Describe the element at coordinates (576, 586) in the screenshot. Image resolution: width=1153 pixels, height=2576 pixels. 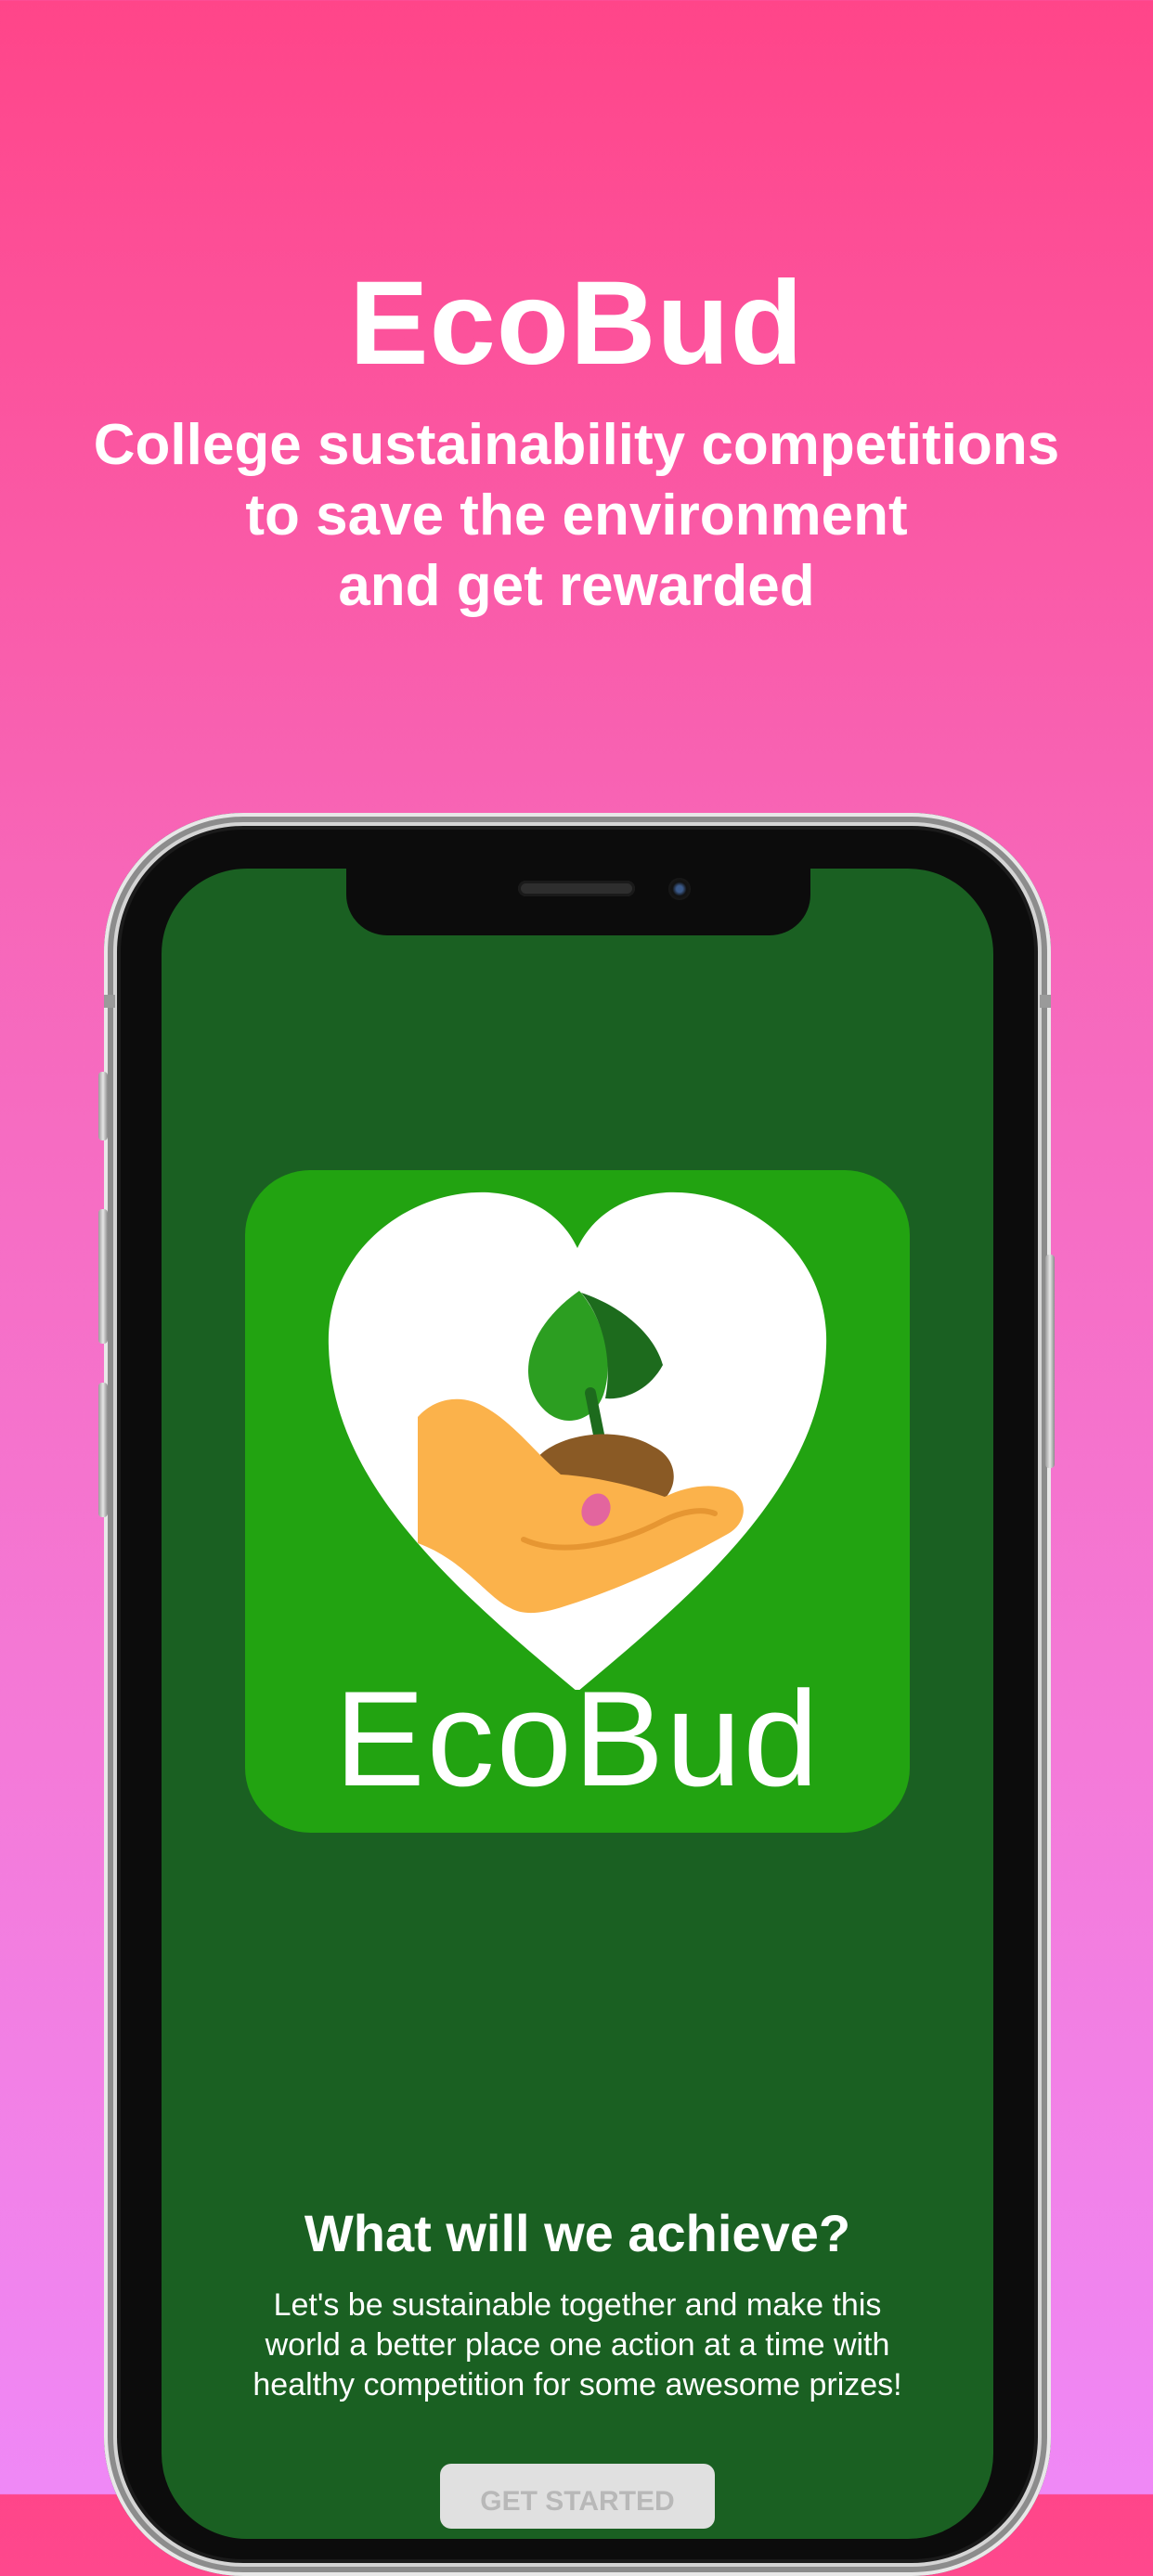
I see `subtitle-line-3: and get rewarded` at that location.